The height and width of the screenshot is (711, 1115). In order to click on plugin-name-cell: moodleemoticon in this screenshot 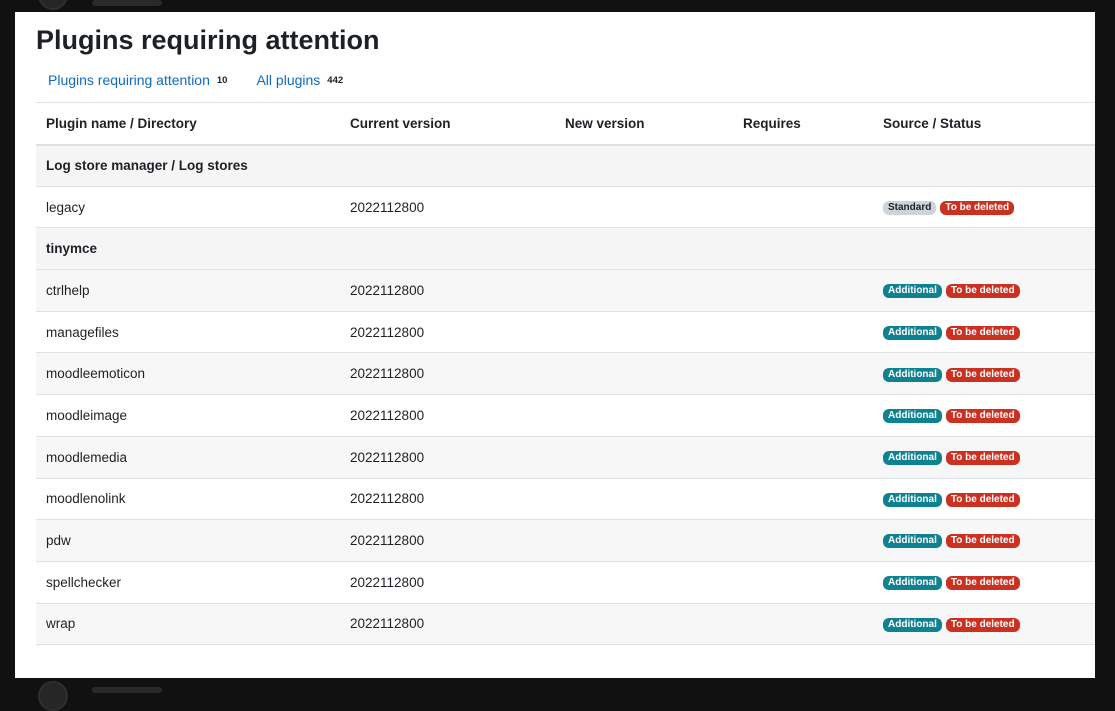, I will do `click(188, 374)`.